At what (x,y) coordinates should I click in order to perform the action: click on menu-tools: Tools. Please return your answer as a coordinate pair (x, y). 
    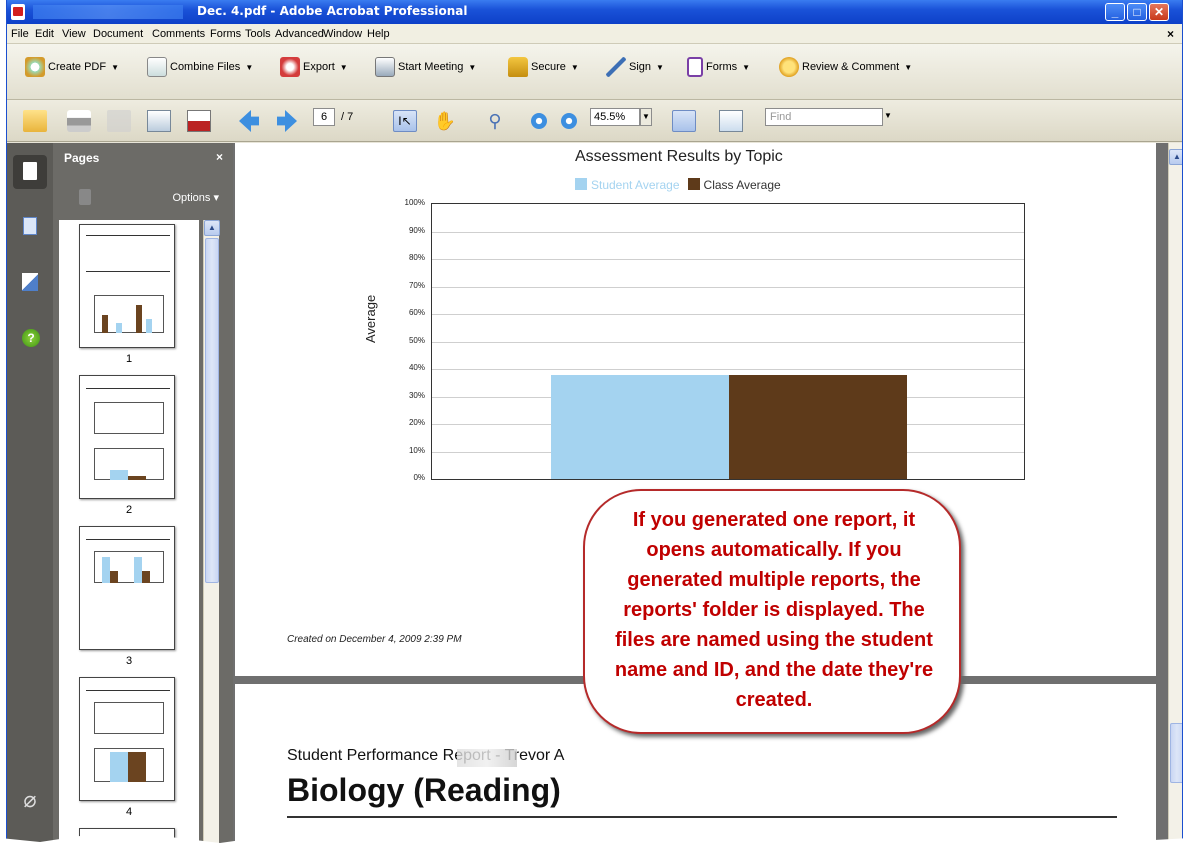
    Looking at the image, I should click on (258, 34).